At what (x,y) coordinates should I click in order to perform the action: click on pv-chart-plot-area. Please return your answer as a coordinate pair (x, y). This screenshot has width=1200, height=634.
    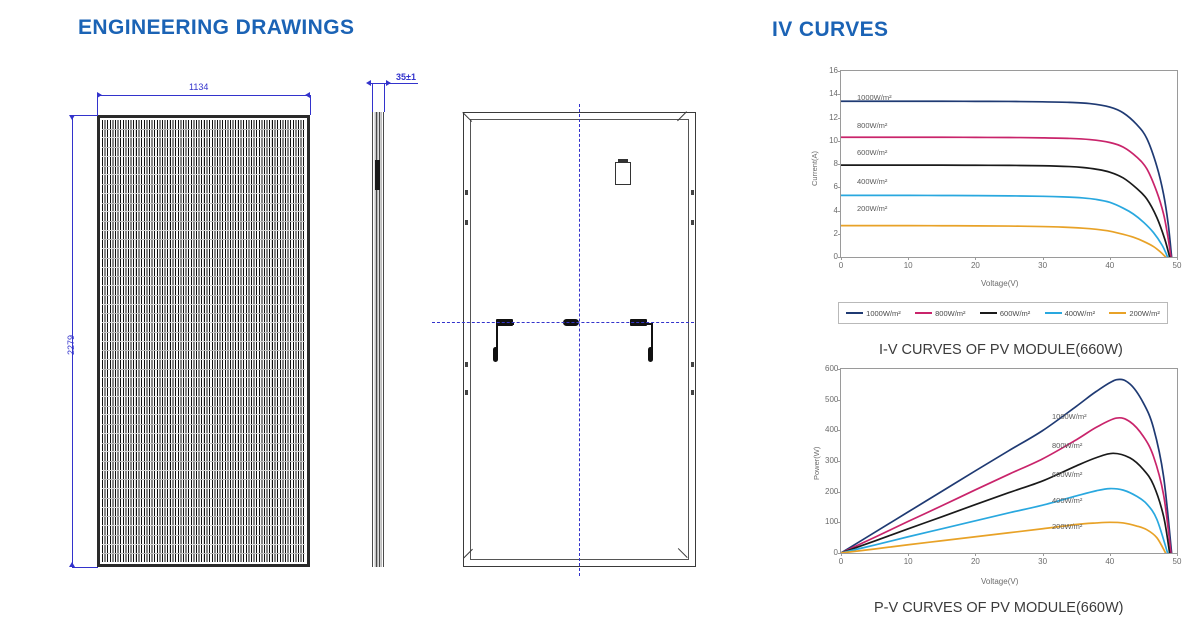
    Looking at the image, I should click on (1009, 461).